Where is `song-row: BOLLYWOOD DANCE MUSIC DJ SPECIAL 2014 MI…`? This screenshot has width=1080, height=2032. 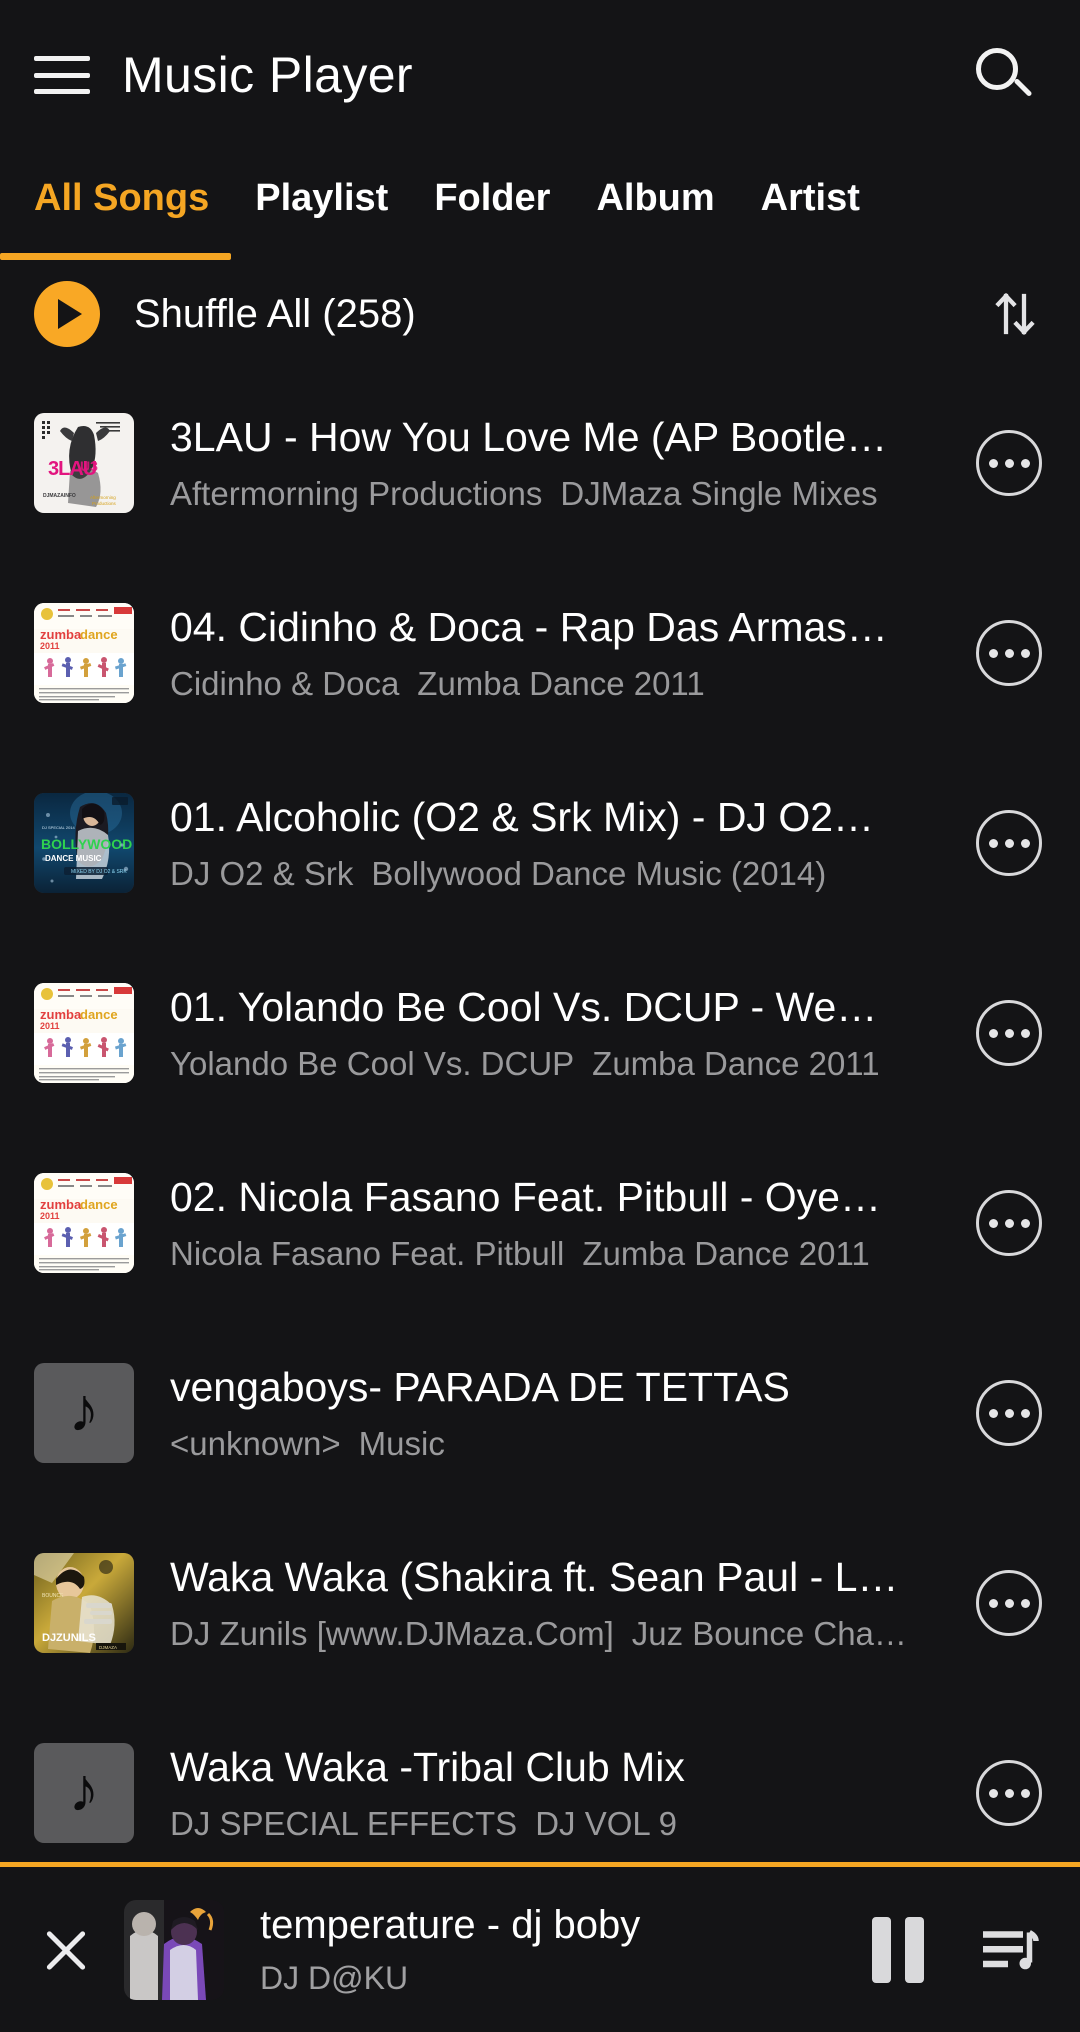
song-row: BOLLYWOOD DANCE MUSIC DJ SPECIAL 2014 MI… is located at coordinates (540, 843).